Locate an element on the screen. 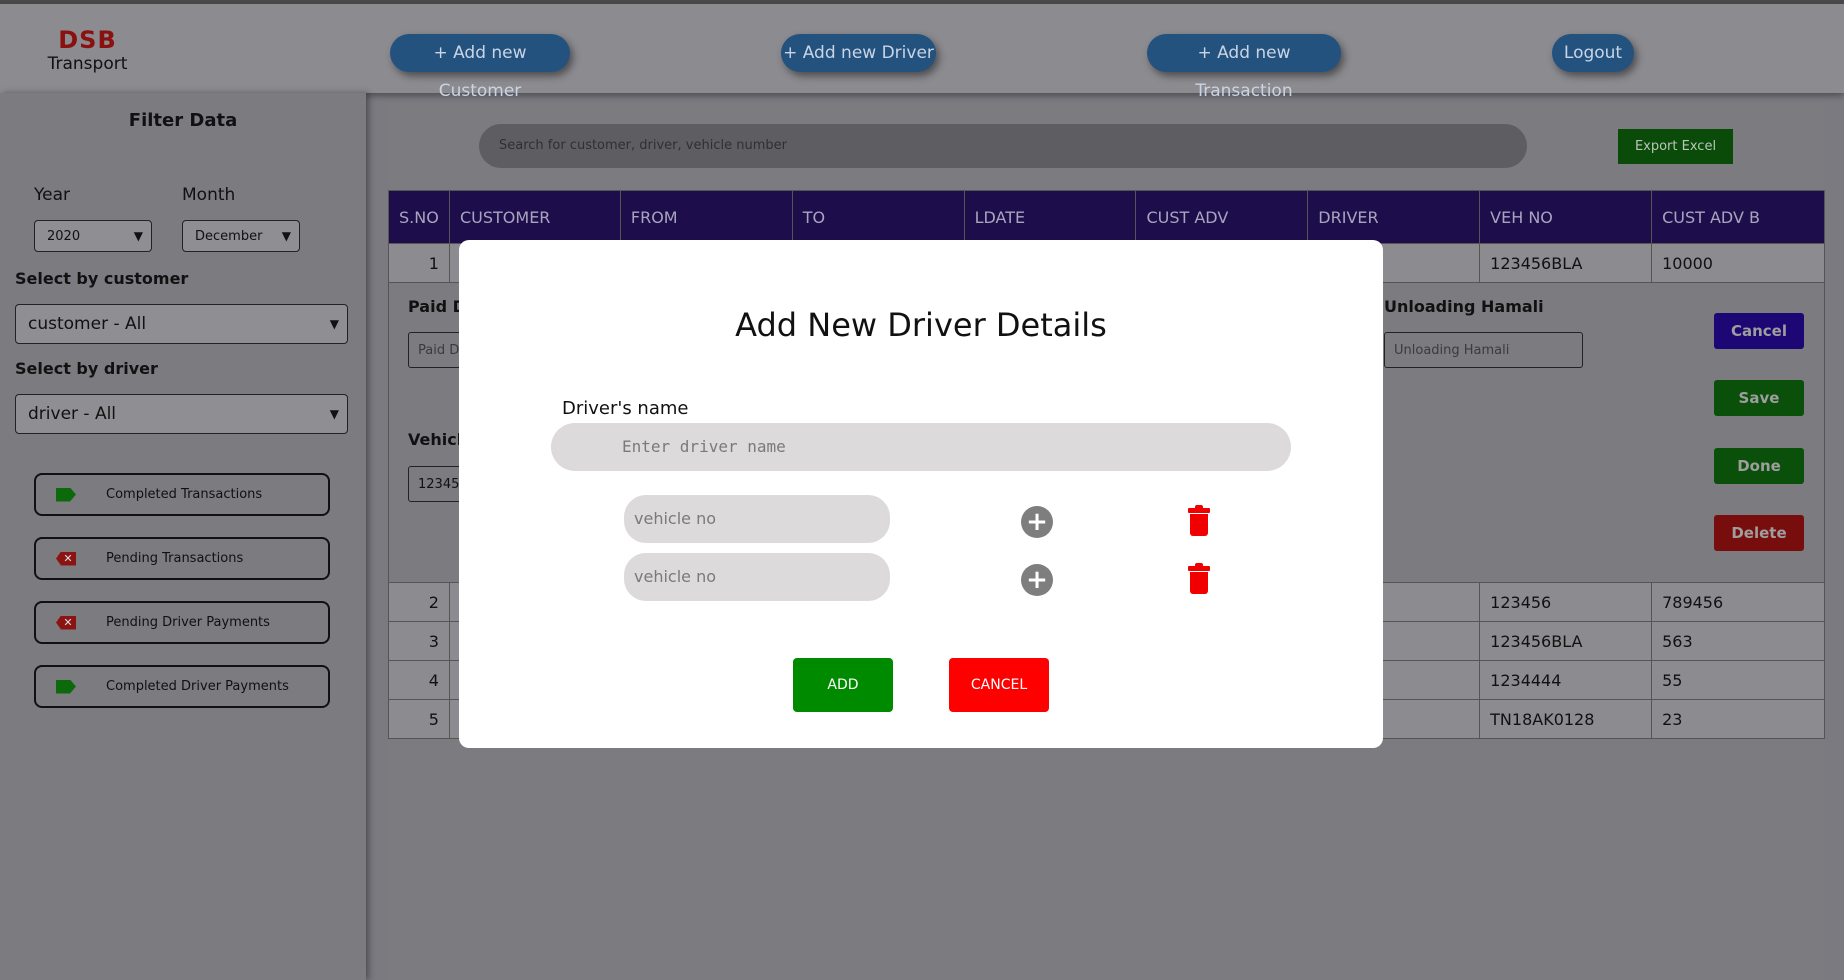  cancel-button: CANCEL is located at coordinates (999, 685).